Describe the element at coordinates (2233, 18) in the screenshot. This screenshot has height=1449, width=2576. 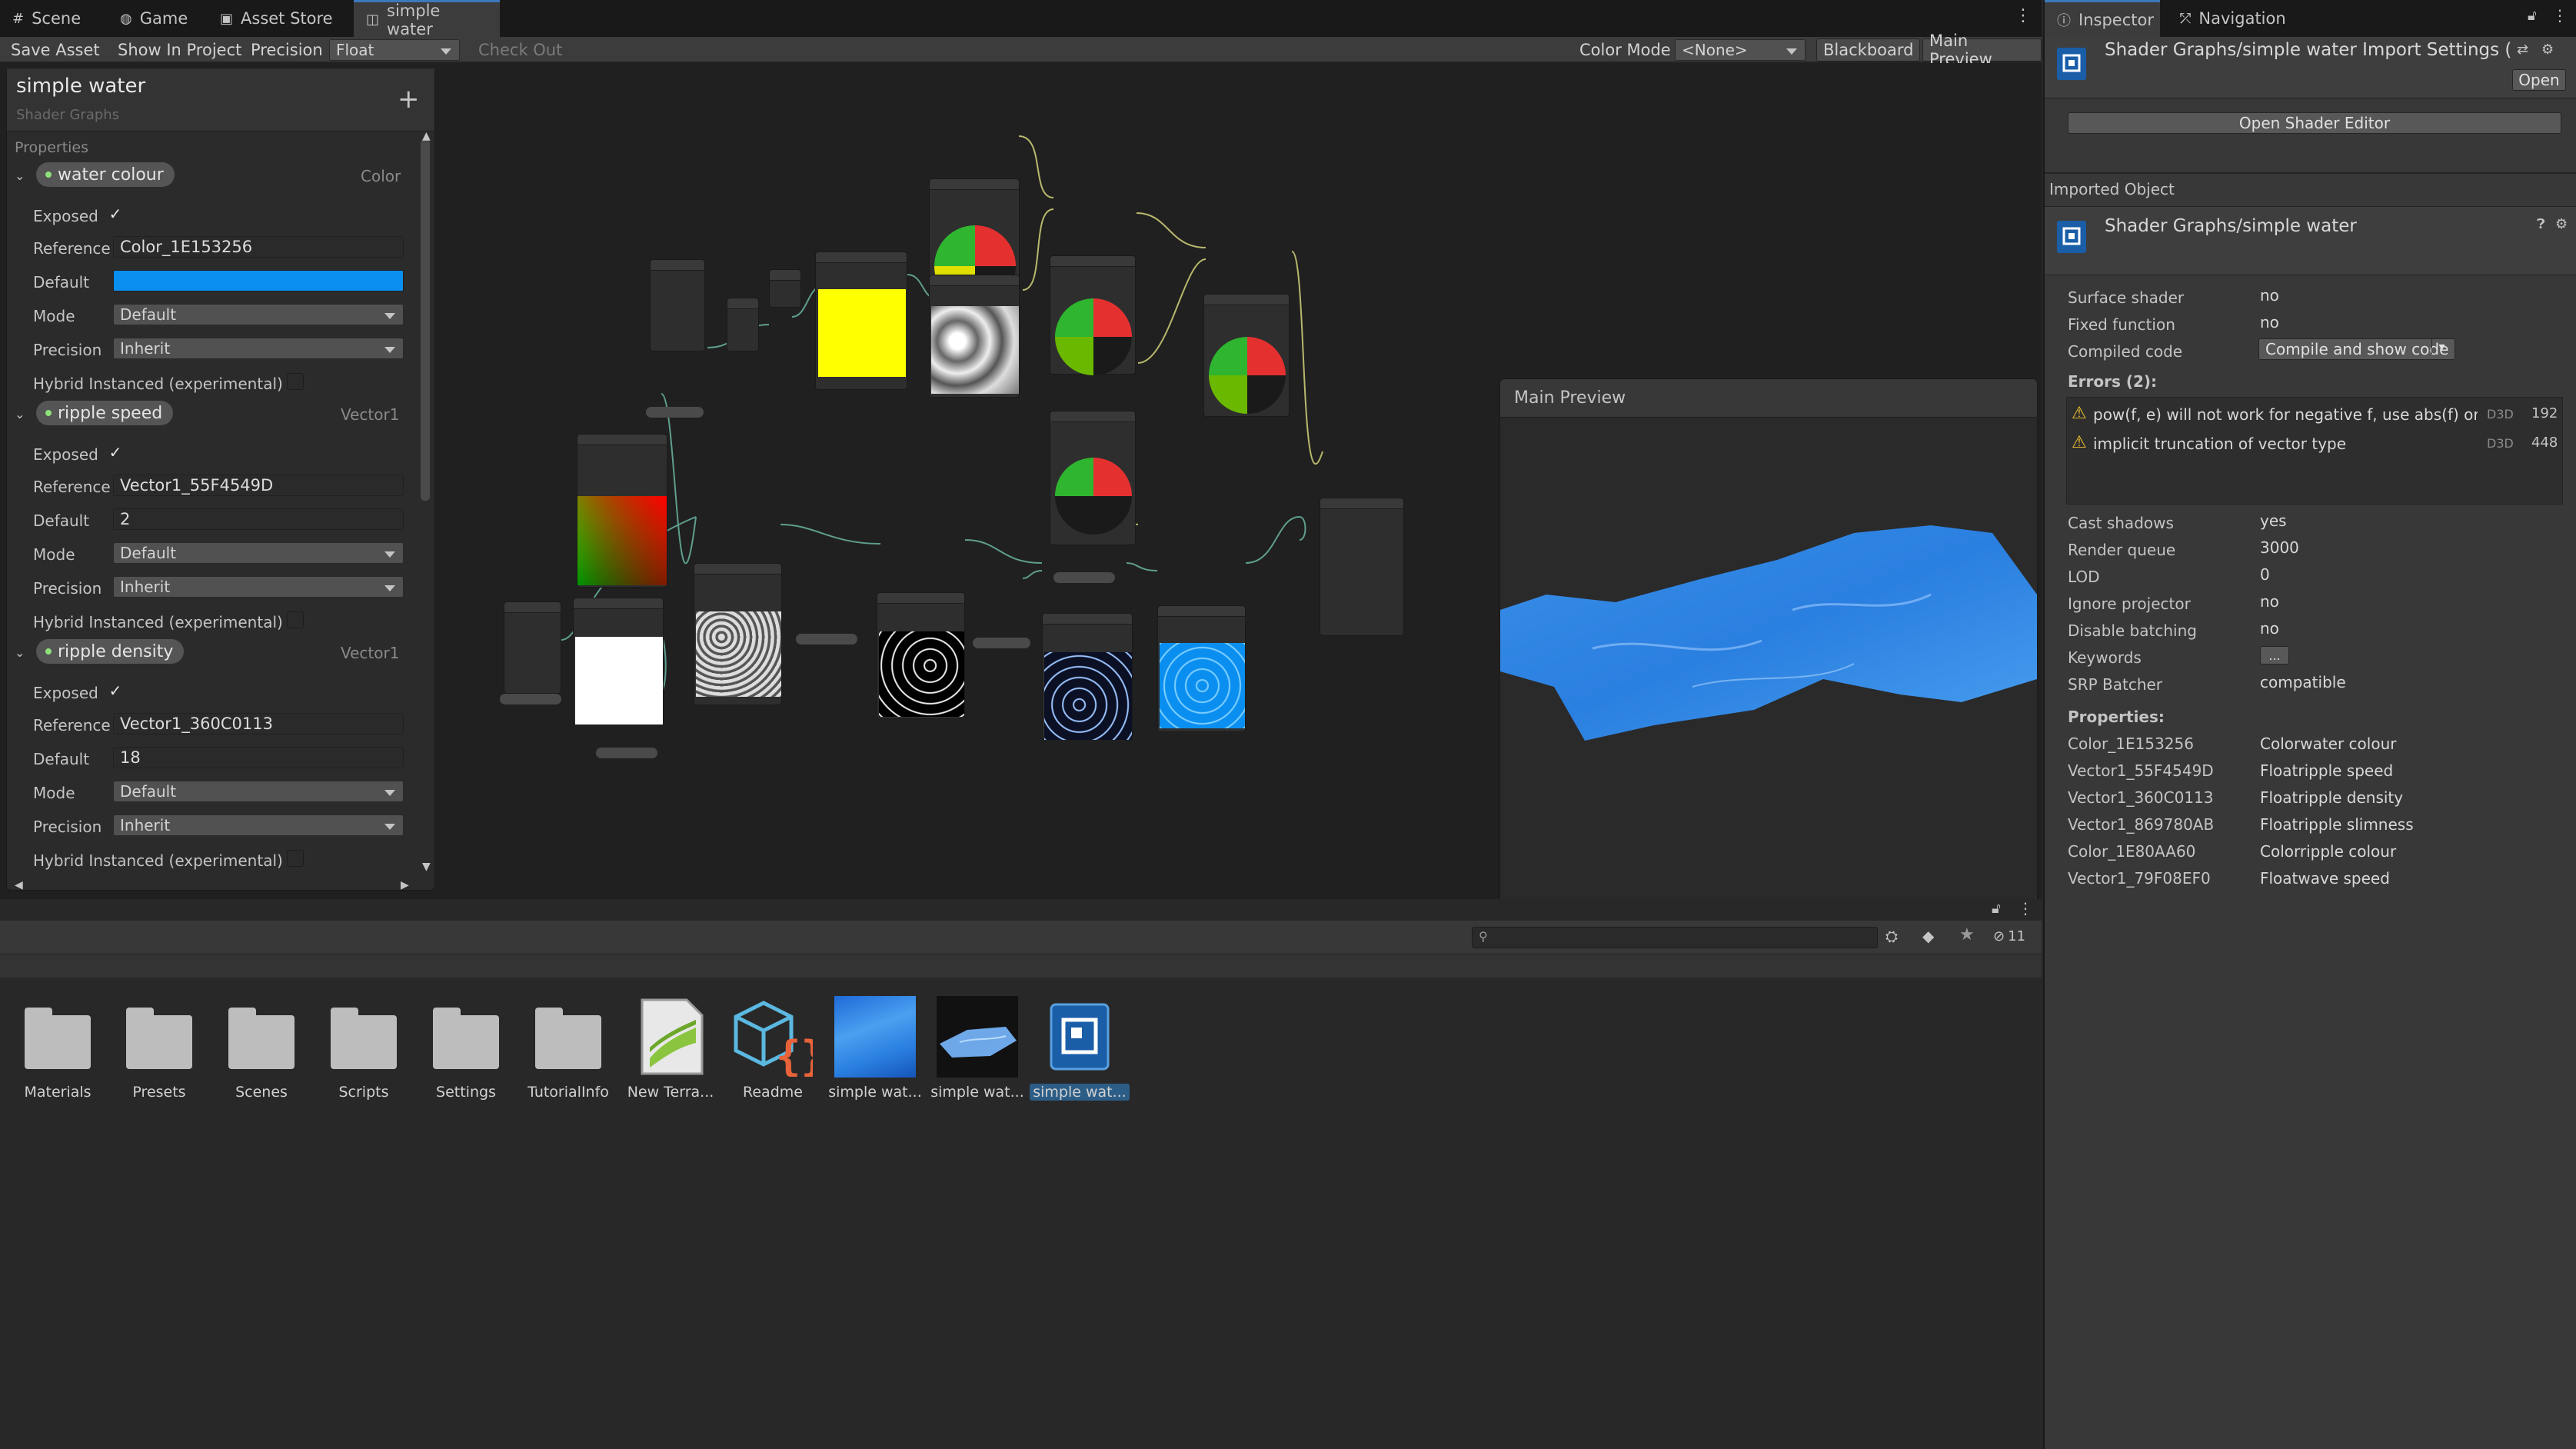
I see `tab-navigation: ⤱ Navigation` at that location.